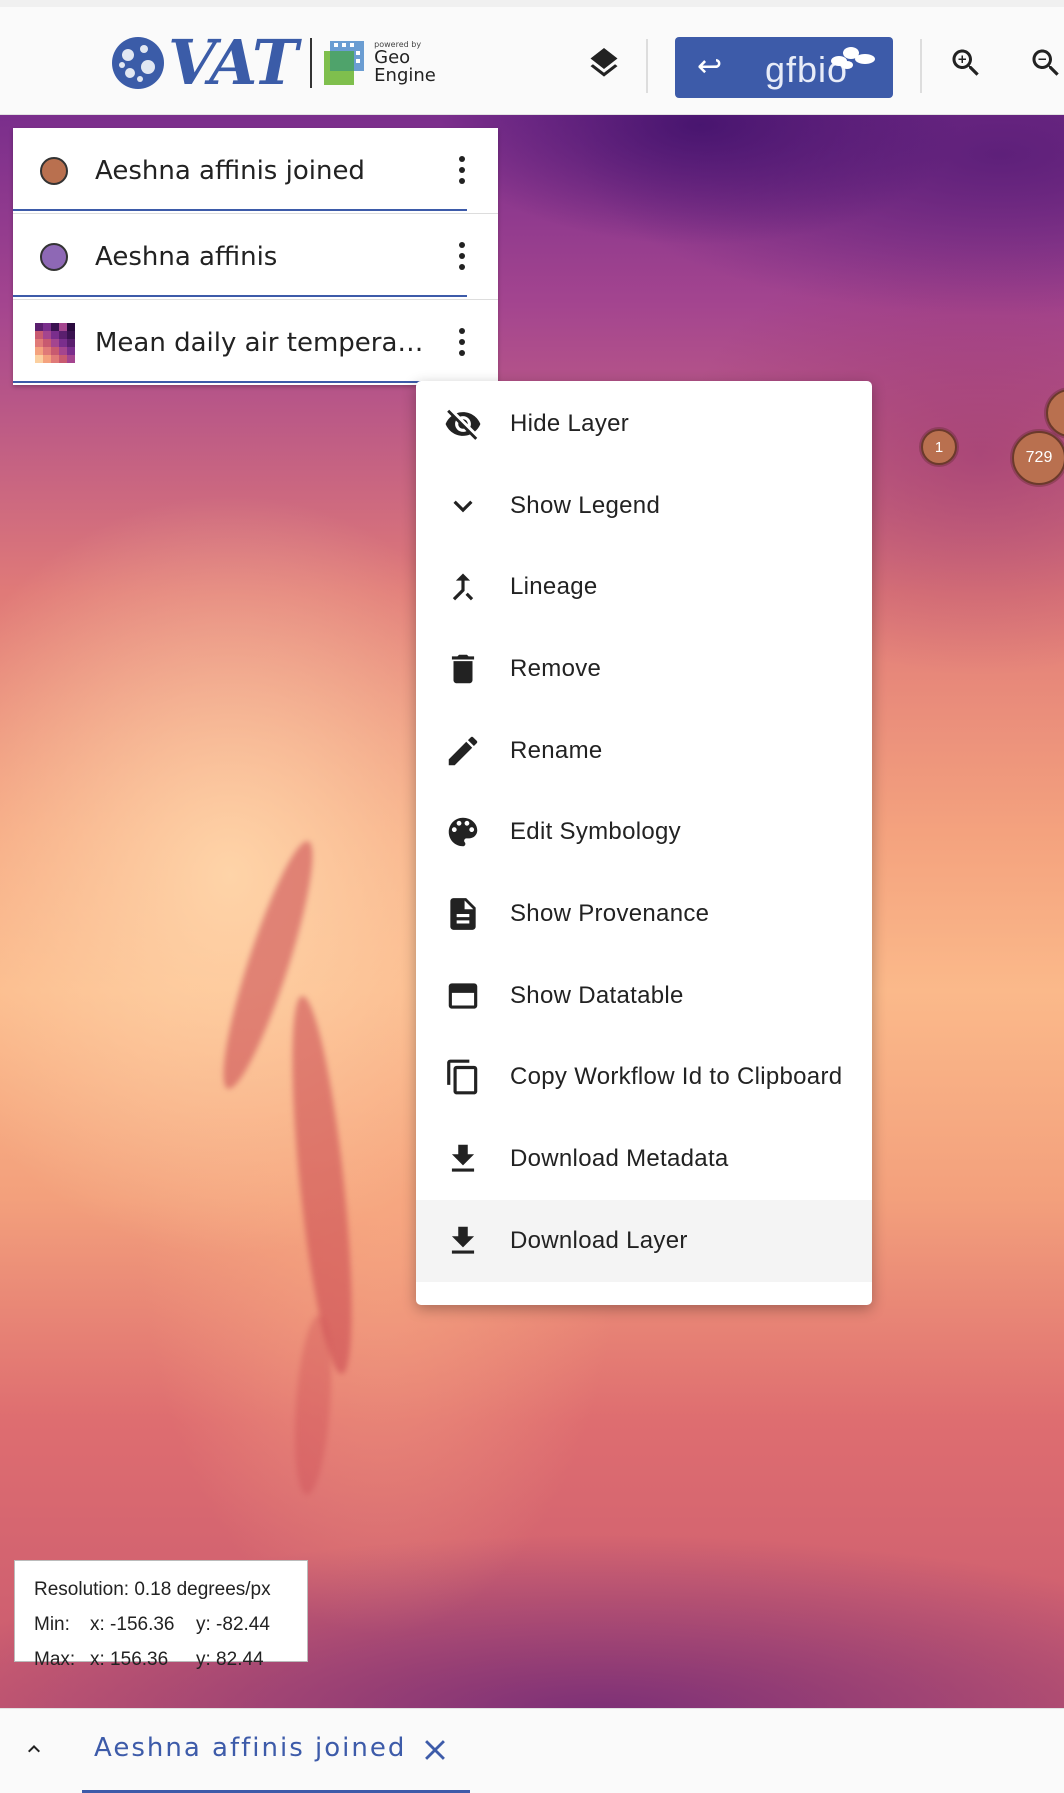 This screenshot has width=1064, height=1793. What do you see at coordinates (644, 587) in the screenshot?
I see `menu-item-lineage: Lineage` at bounding box center [644, 587].